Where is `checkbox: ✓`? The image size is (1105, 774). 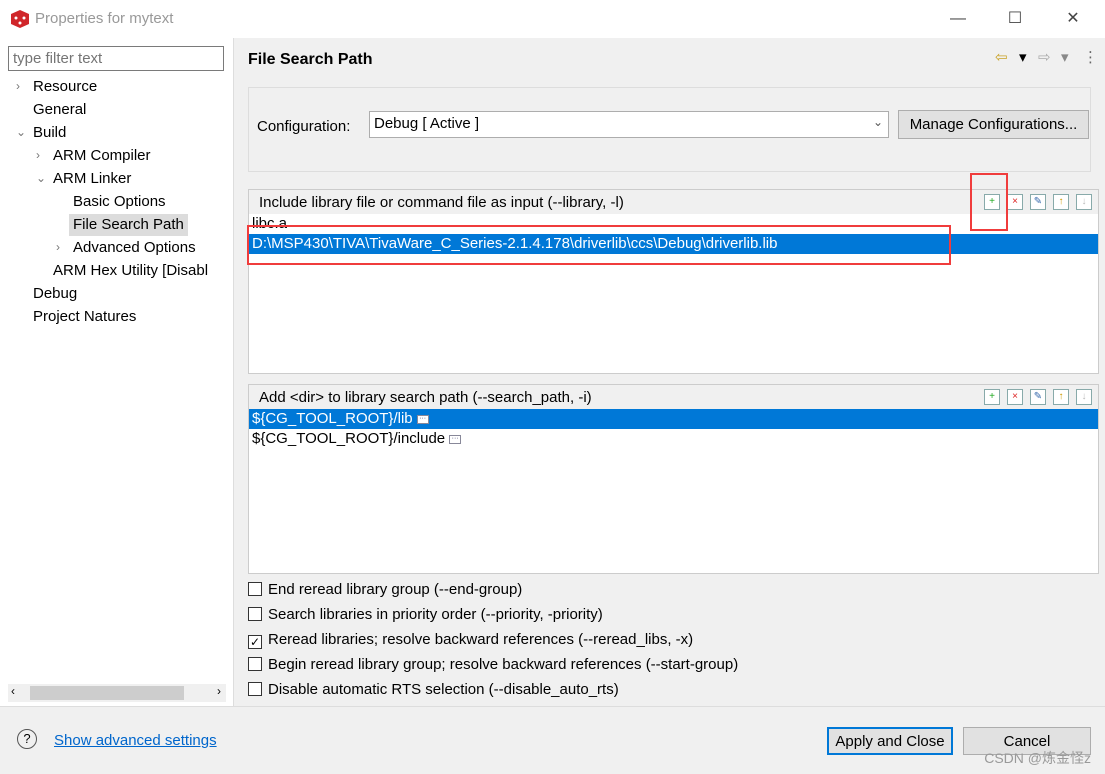
checkbox: ✓ is located at coordinates (255, 642).